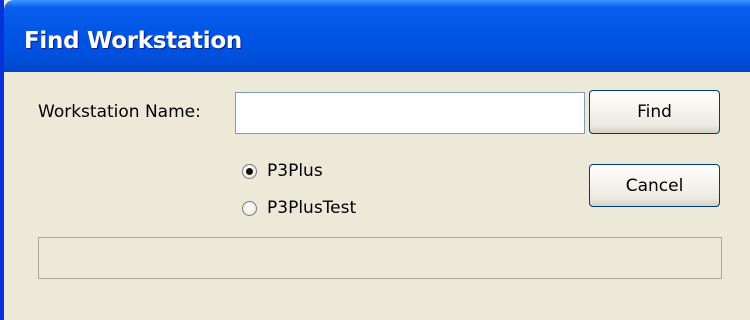 This screenshot has width=750, height=320. What do you see at coordinates (654, 185) in the screenshot?
I see `cancel-button: Cancel` at bounding box center [654, 185].